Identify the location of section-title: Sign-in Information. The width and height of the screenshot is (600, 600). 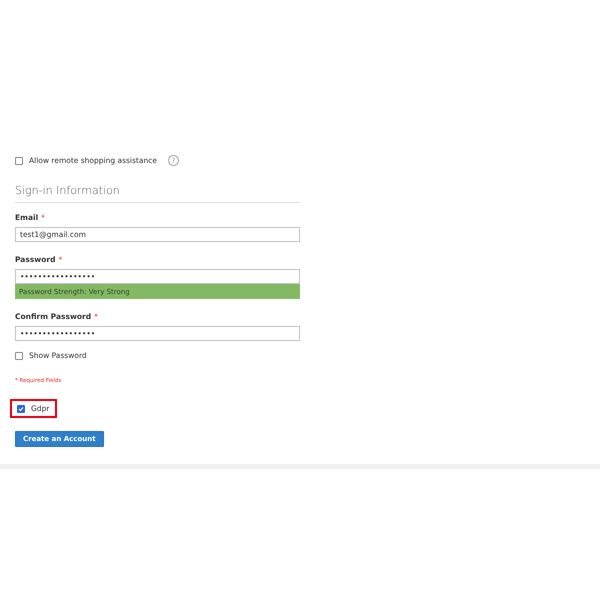
(157, 193).